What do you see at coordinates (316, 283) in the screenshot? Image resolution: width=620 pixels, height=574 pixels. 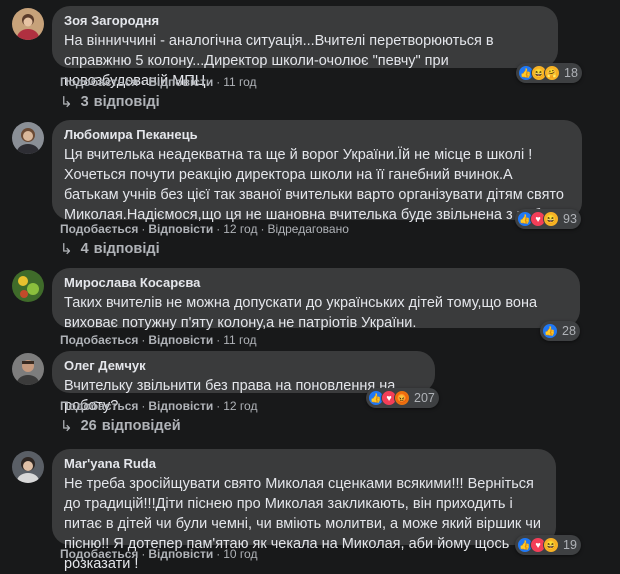 I see `comment-author: Мирослава Косарєва` at bounding box center [316, 283].